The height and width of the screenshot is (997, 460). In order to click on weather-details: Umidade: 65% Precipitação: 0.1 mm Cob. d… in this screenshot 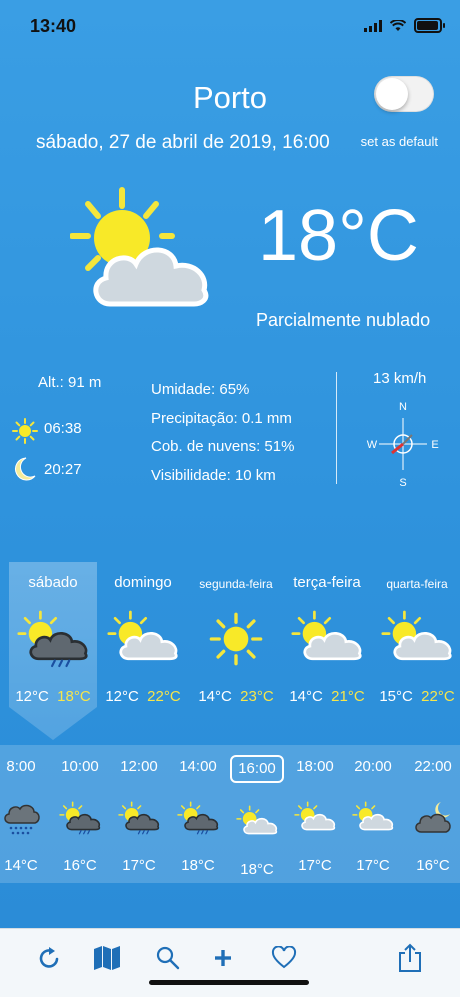, I will do `click(222, 433)`.